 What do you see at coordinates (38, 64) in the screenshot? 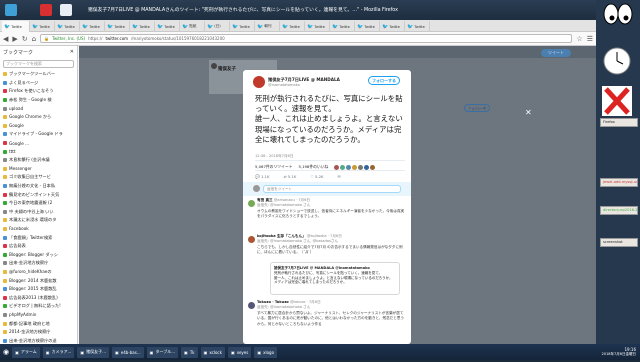
I see `bookmark-search-input: ブックマークを検索` at bounding box center [38, 64].